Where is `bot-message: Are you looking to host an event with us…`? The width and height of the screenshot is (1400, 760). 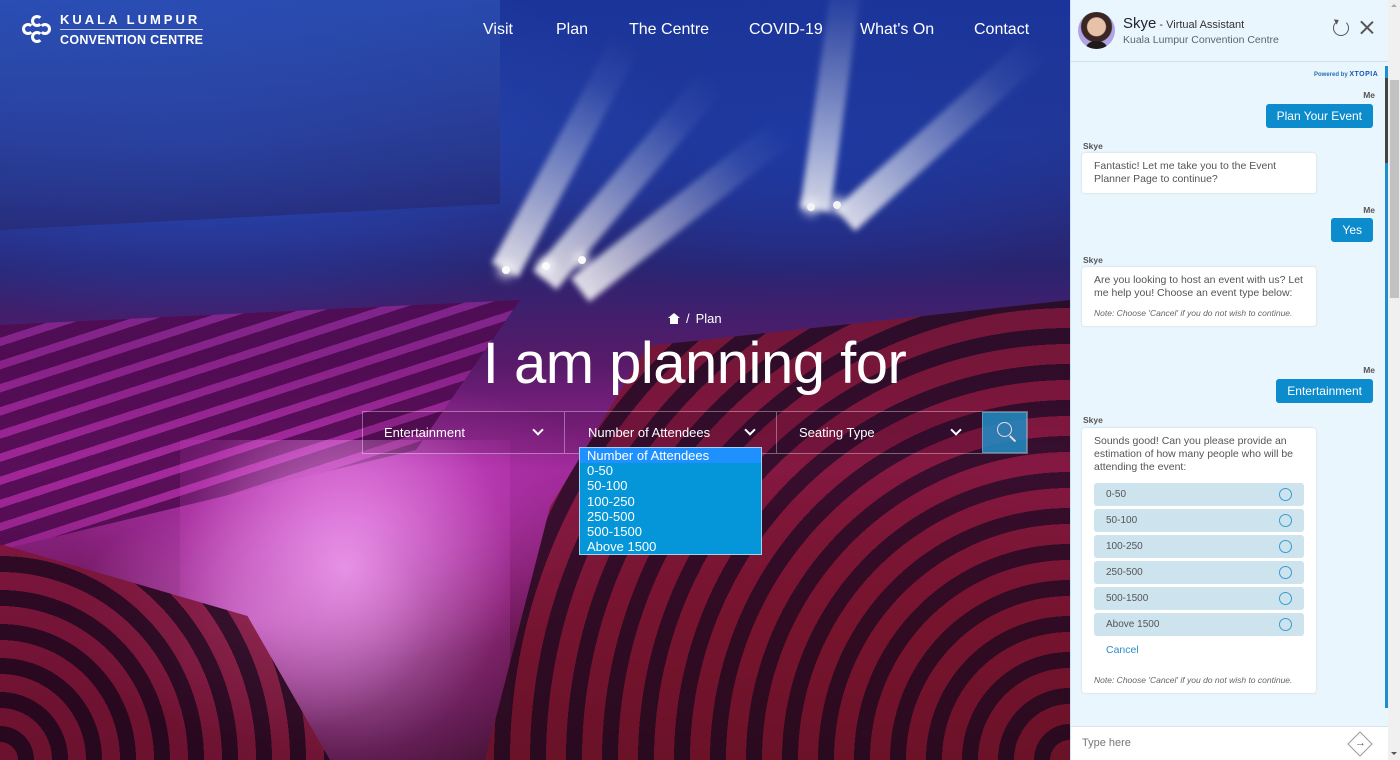 bot-message: Are you looking to host an event with us… is located at coordinates (1199, 296).